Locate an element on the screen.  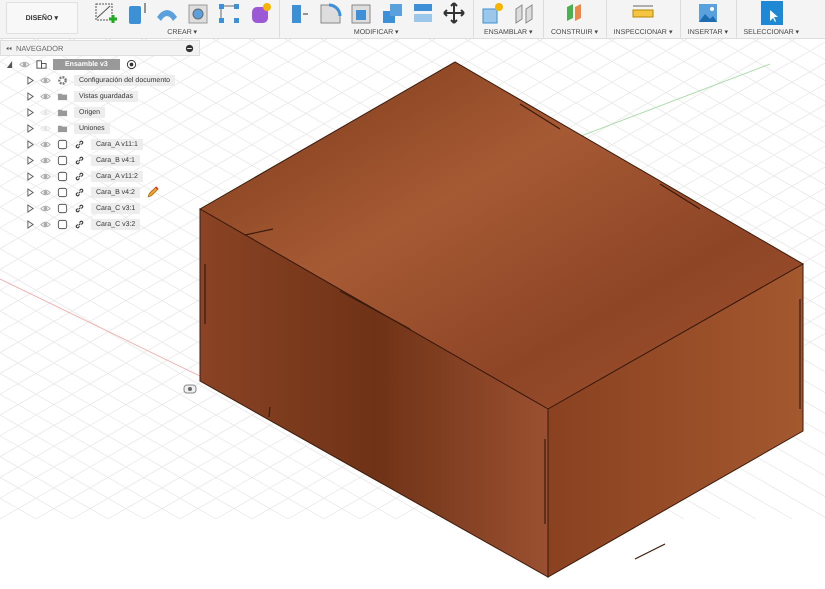
select-tool-icon is located at coordinates (772, 13).